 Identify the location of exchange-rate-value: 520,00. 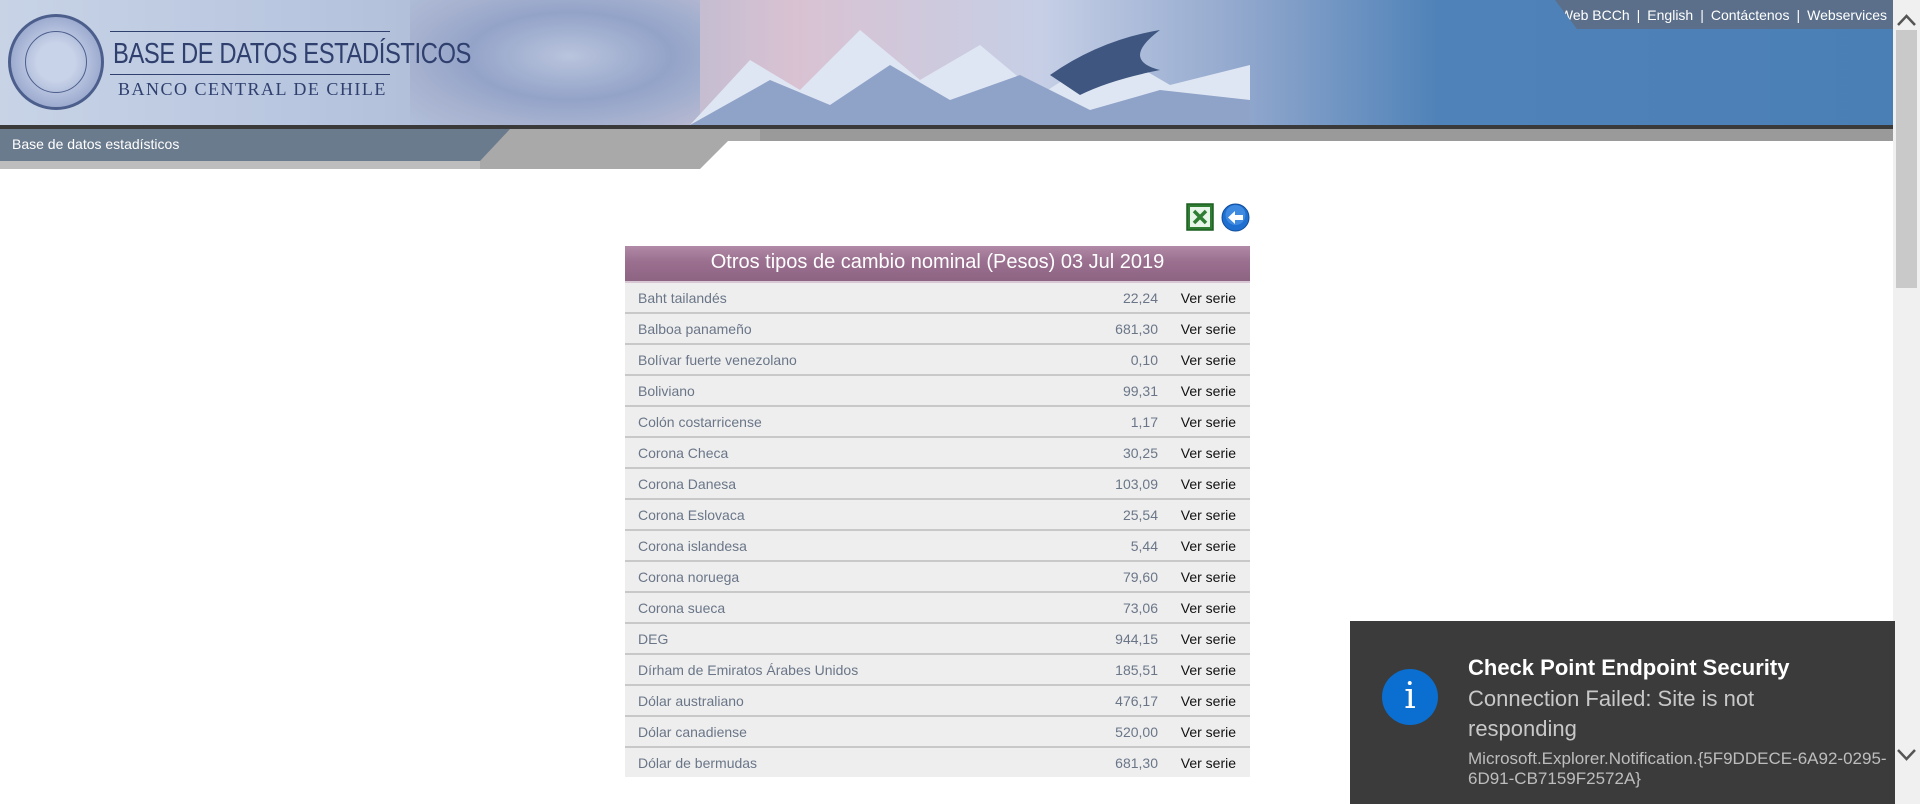
(1136, 732).